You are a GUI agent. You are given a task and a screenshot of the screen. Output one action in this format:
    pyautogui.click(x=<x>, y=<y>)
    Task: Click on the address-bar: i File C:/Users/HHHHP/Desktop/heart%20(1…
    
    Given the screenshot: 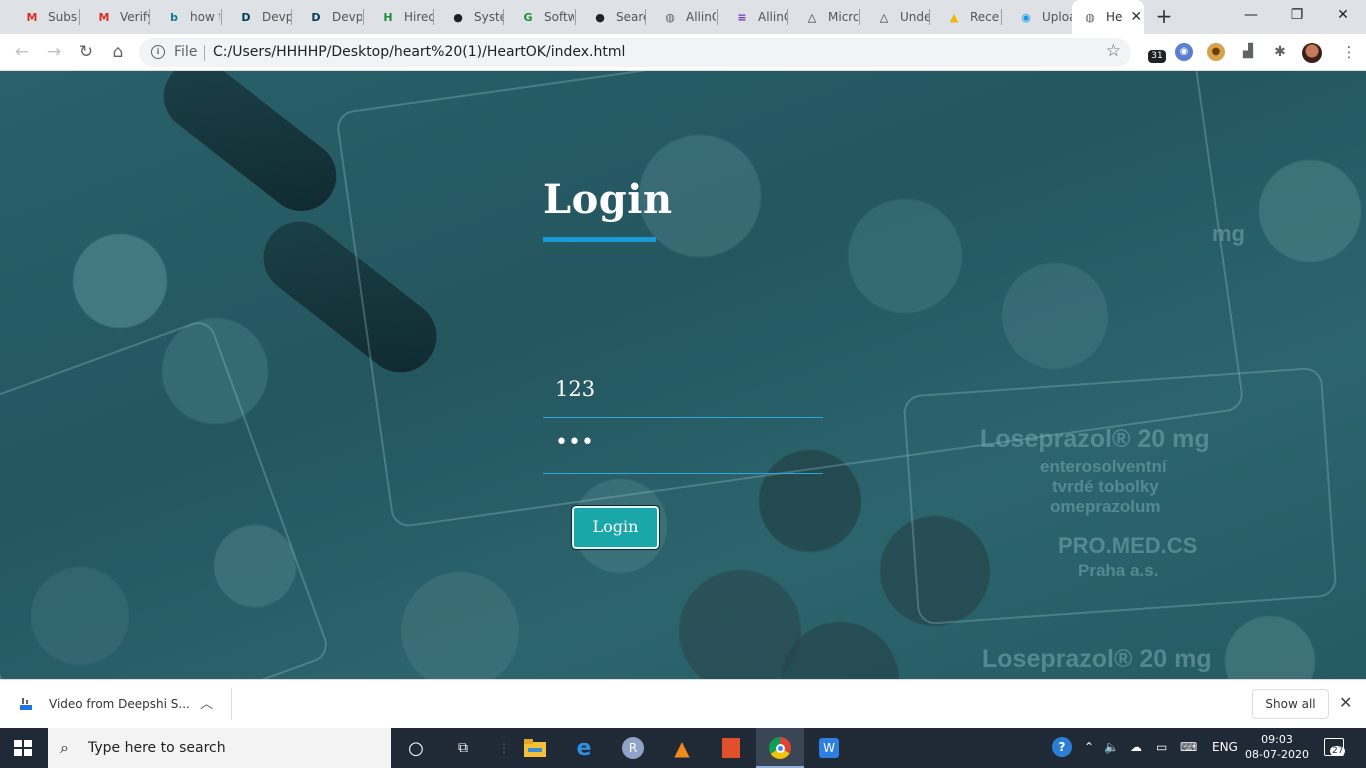 What is the action you would take?
    pyautogui.click(x=635, y=52)
    